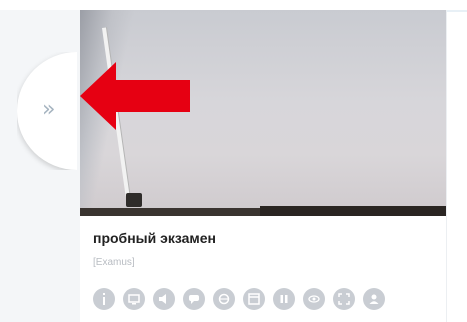  I want to click on control-bar, so click(239, 299).